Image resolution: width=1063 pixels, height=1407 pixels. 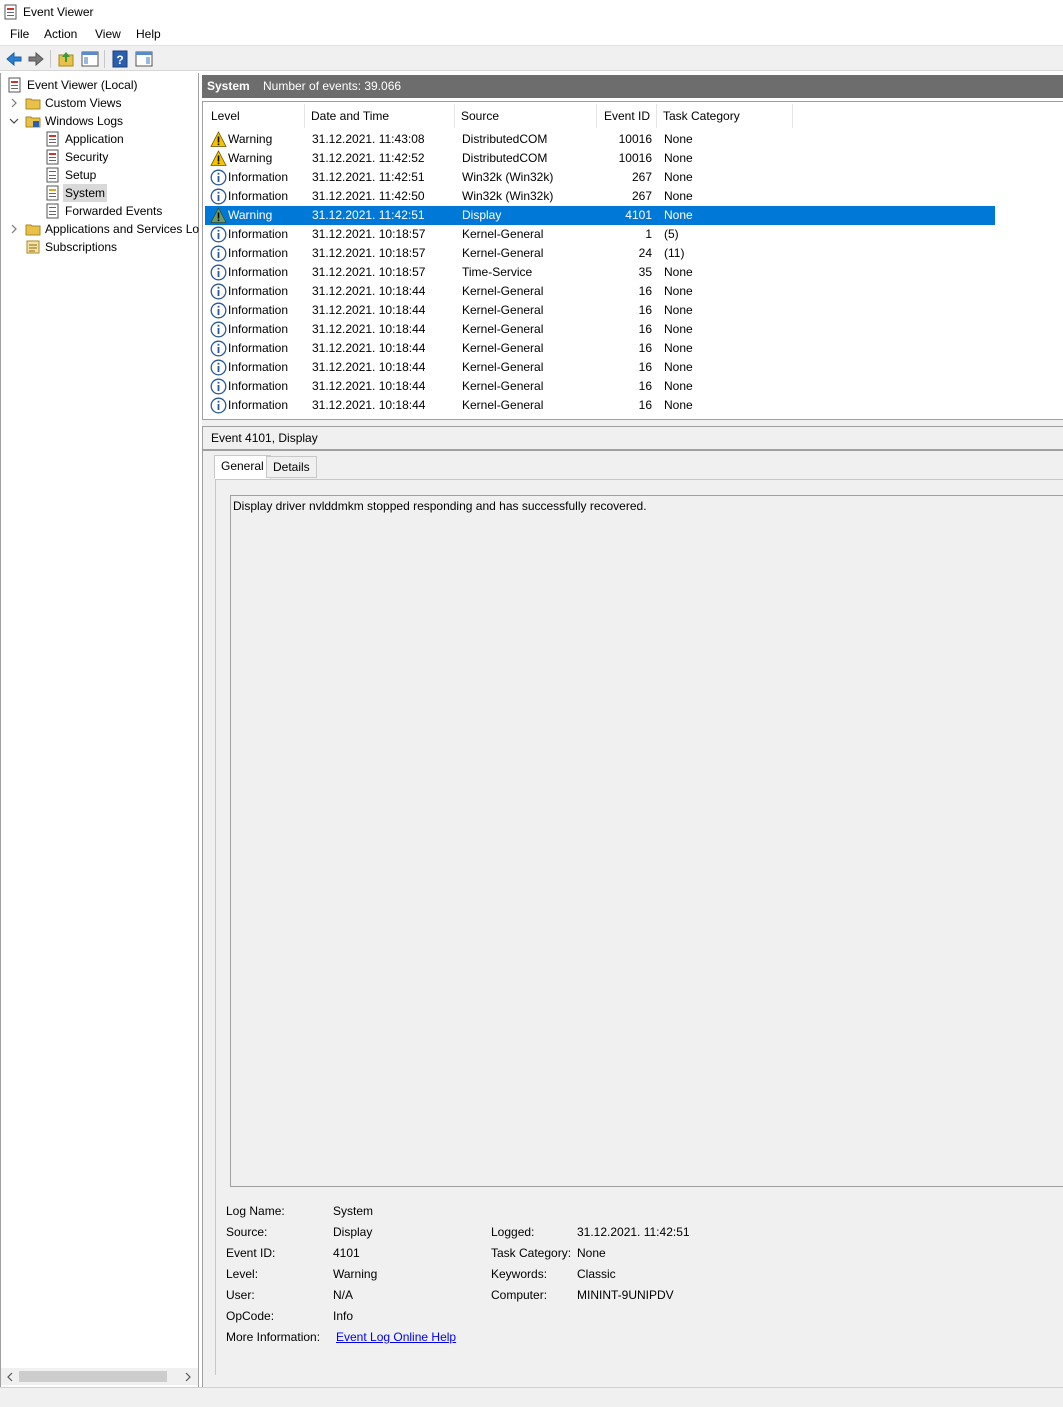 What do you see at coordinates (93, 1376) in the screenshot?
I see `scrollbar-thumb` at bounding box center [93, 1376].